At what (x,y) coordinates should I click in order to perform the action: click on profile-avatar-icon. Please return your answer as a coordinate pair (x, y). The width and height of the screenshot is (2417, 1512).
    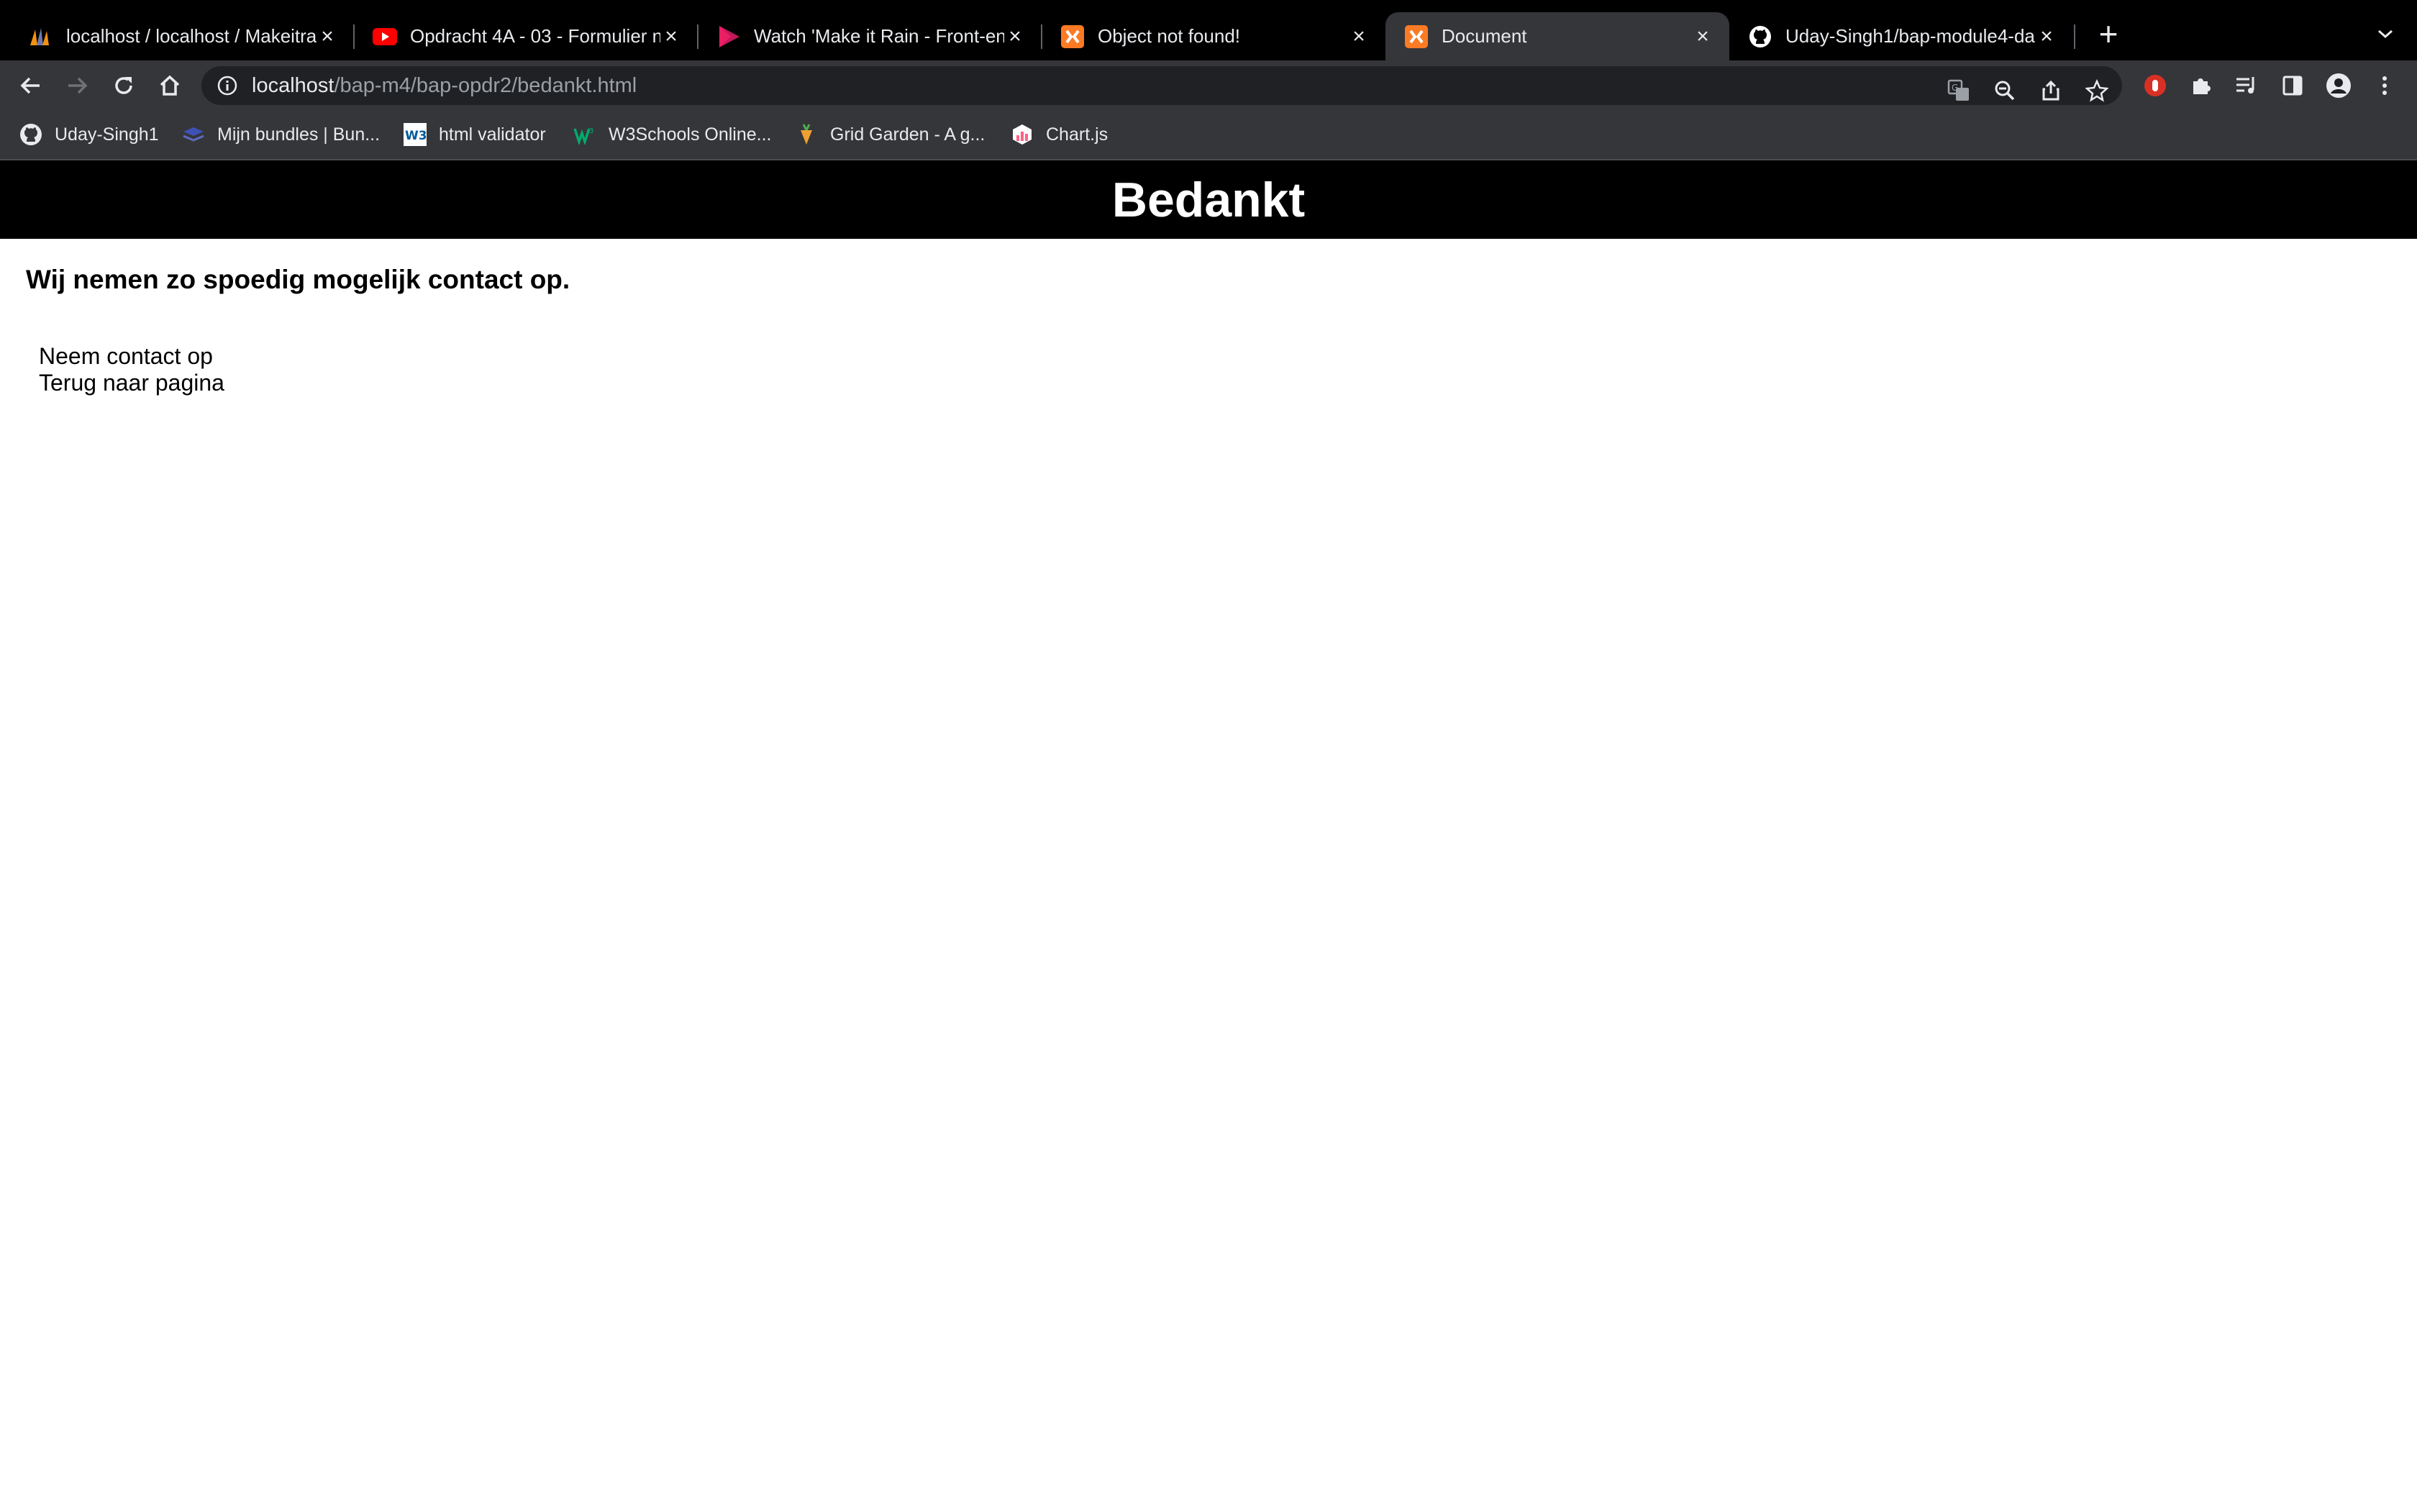
    Looking at the image, I should click on (2339, 85).